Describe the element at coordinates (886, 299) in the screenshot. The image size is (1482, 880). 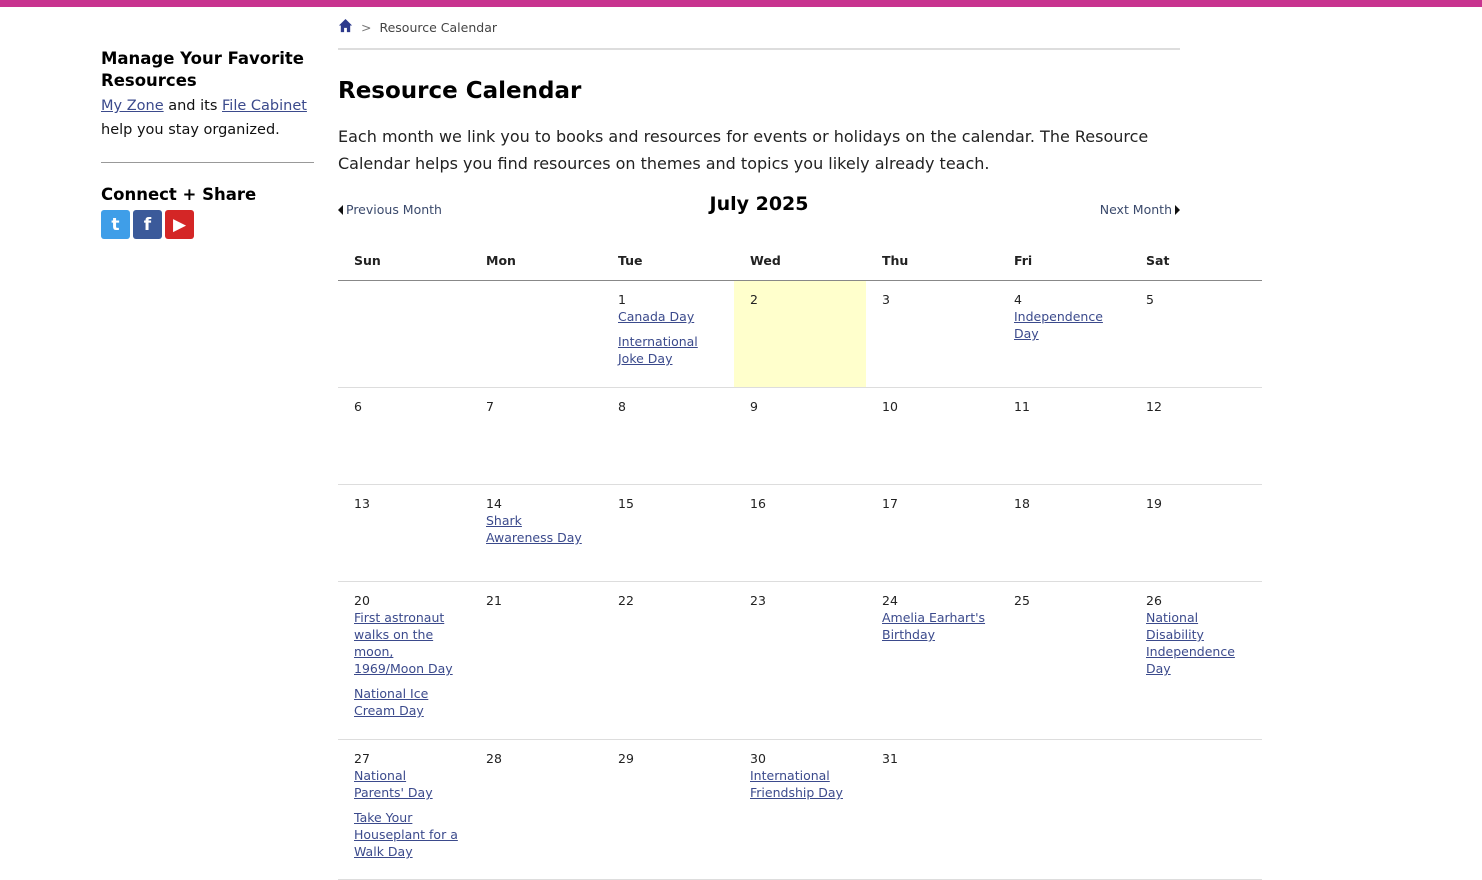
I see `day-number: 3` at that location.